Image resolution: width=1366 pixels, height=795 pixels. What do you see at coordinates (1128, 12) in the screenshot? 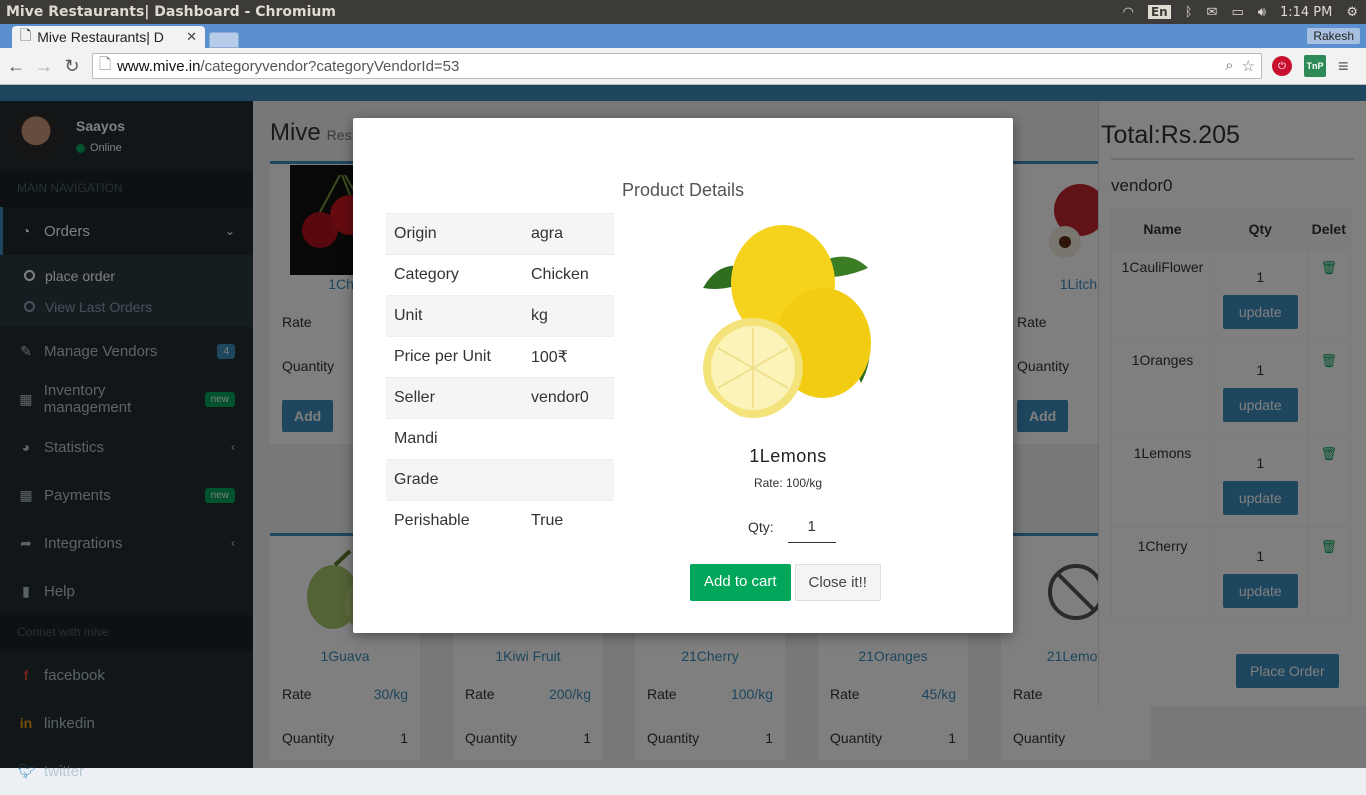
I see `wifi-icon: ◠` at bounding box center [1128, 12].